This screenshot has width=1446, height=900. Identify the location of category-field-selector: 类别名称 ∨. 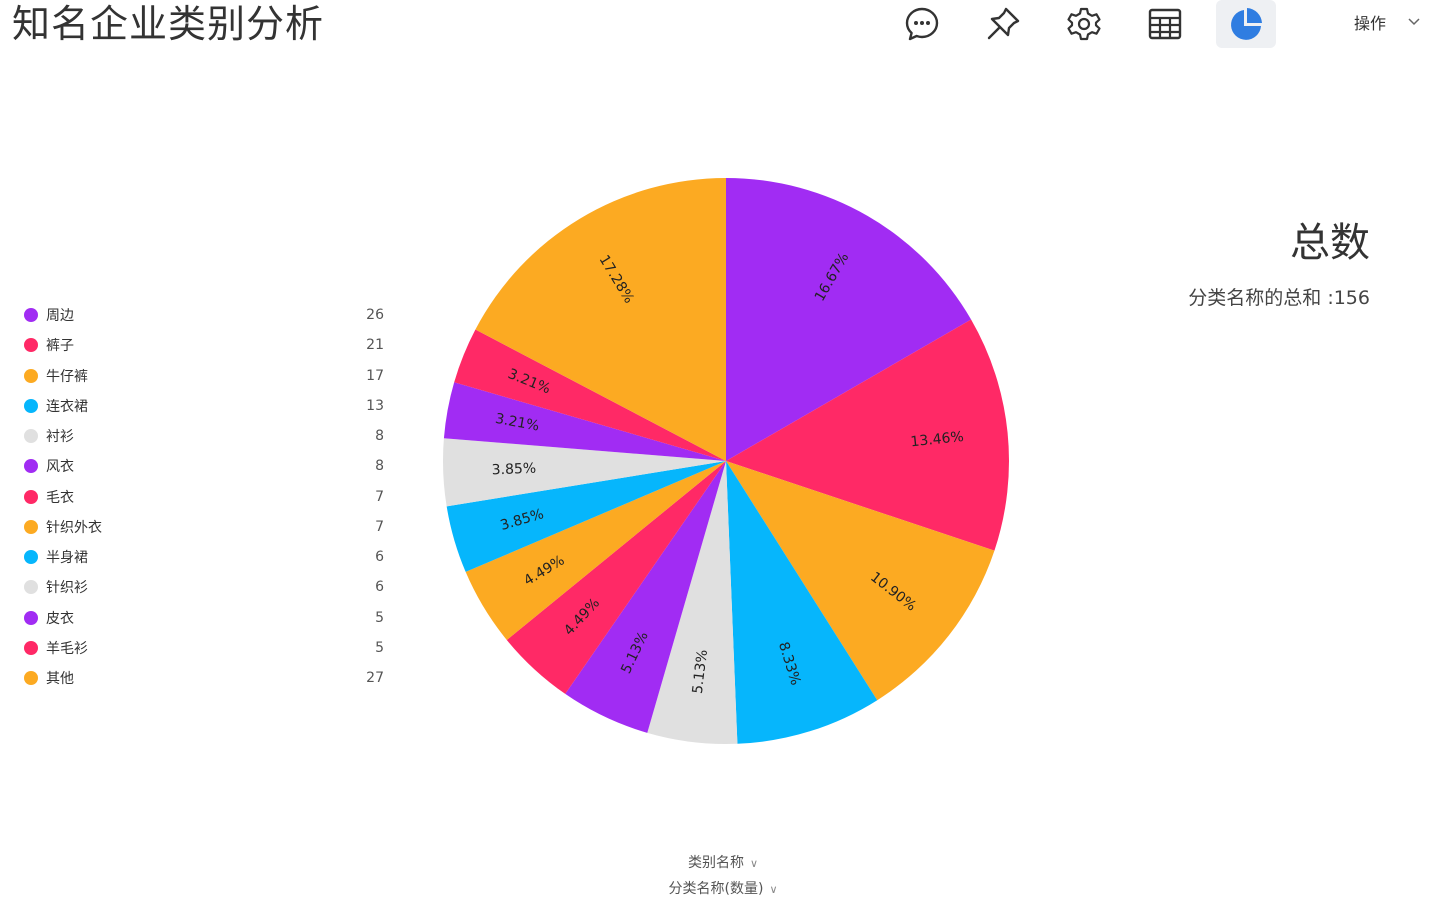
(723, 862).